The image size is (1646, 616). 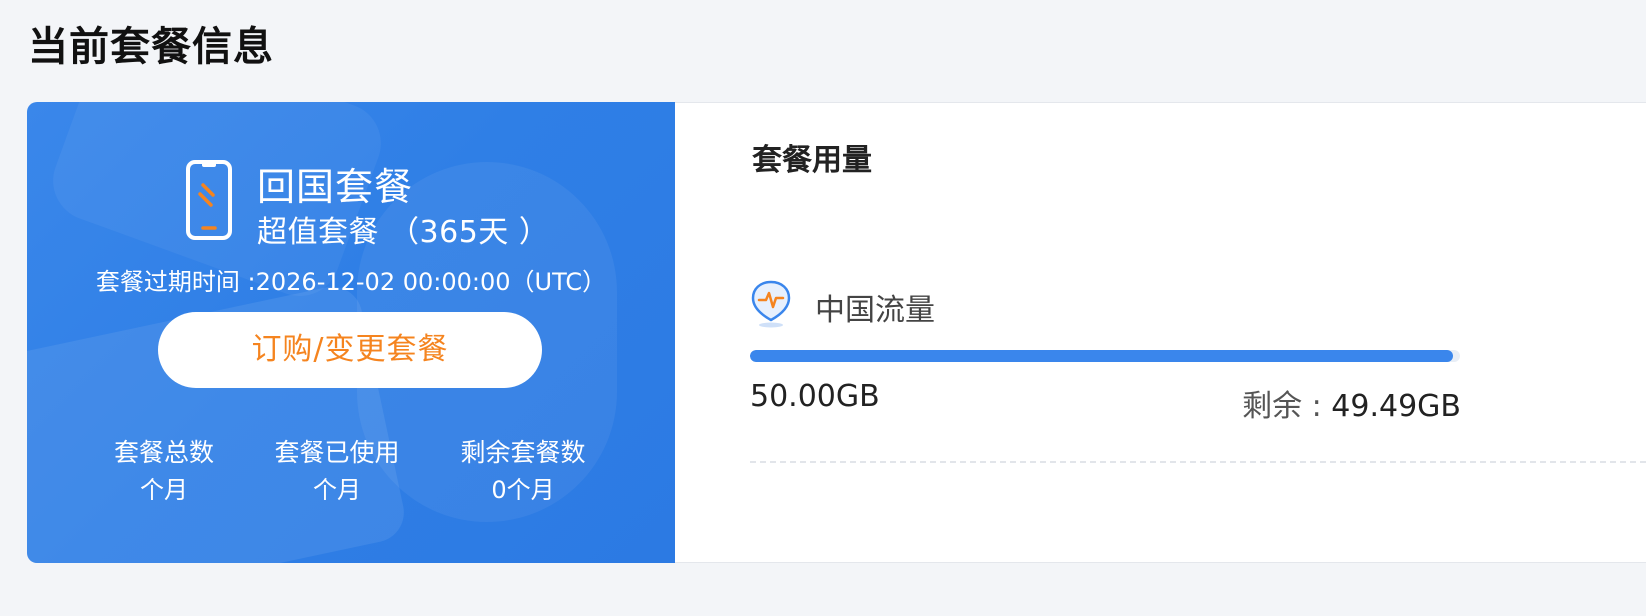 I want to click on remaining-value: 49.49GB, so click(x=1396, y=406).